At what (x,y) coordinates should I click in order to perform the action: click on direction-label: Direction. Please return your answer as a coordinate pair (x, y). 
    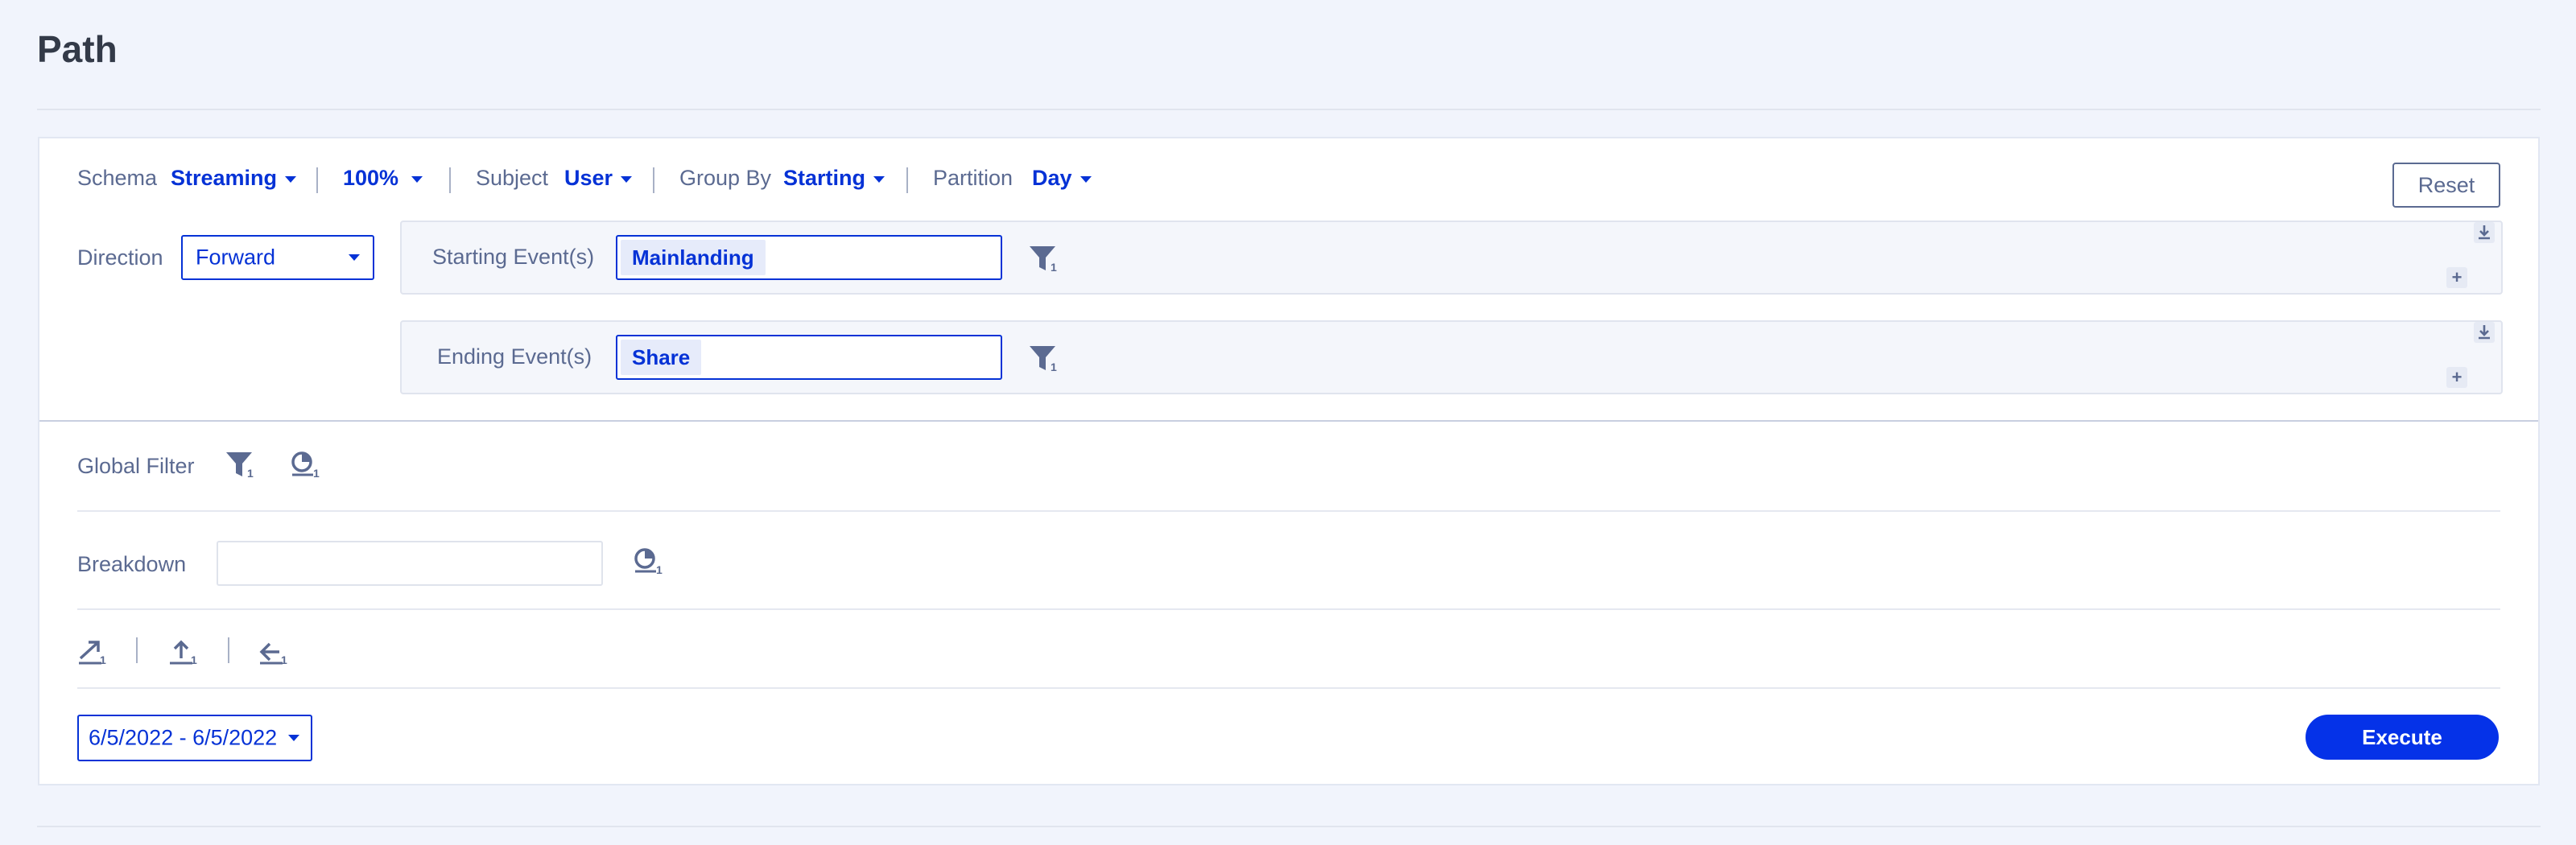
    Looking at the image, I should click on (120, 257).